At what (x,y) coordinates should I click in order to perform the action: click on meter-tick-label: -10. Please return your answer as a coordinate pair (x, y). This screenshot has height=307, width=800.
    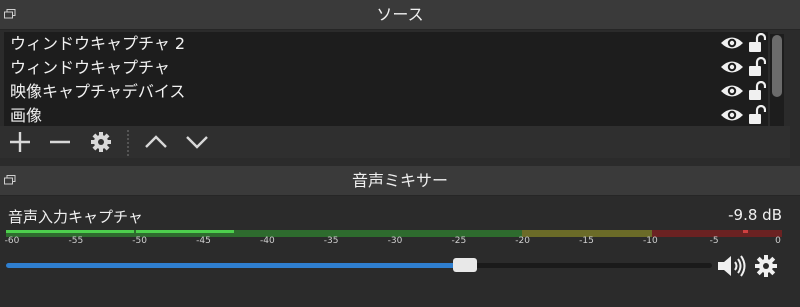
    Looking at the image, I should click on (650, 241).